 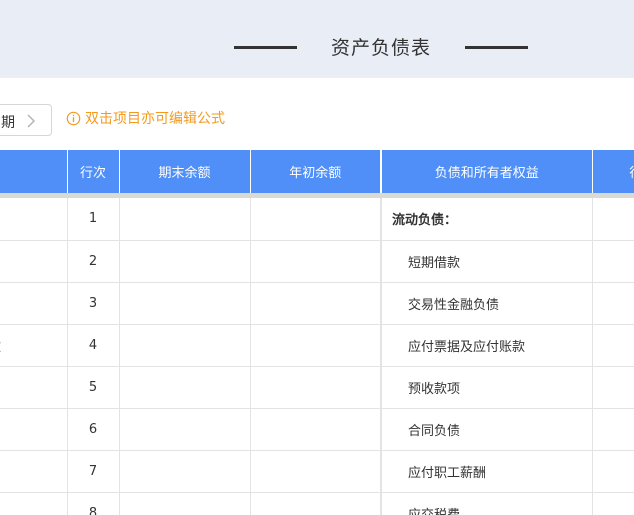 What do you see at coordinates (33, 345) in the screenshot?
I see `asset-item-cell: 款` at bounding box center [33, 345].